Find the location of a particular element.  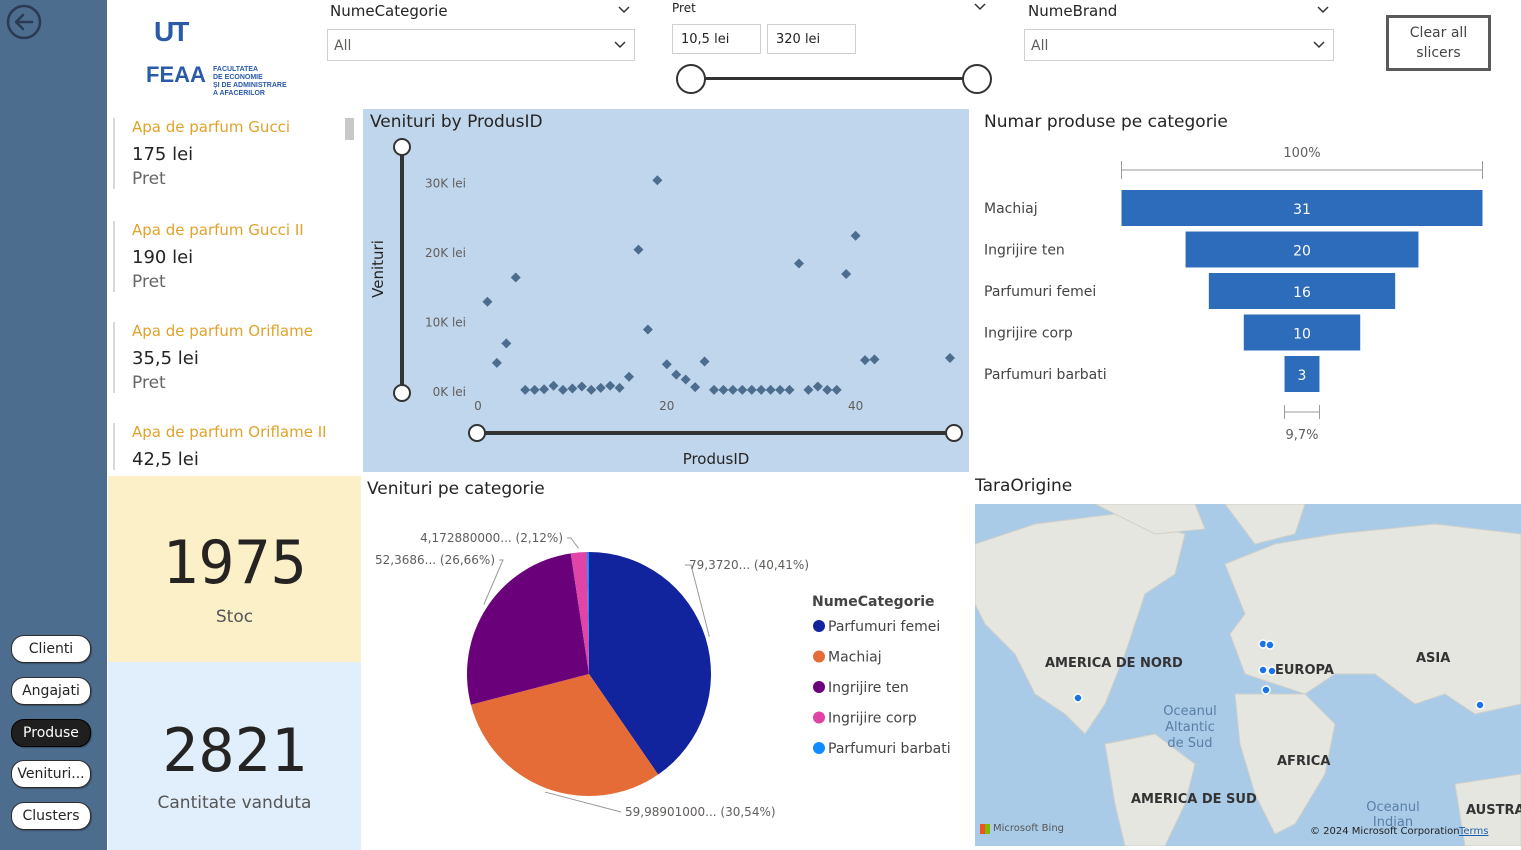

logo-line: ȘI DE ADMINISTRARE is located at coordinates (250, 85).